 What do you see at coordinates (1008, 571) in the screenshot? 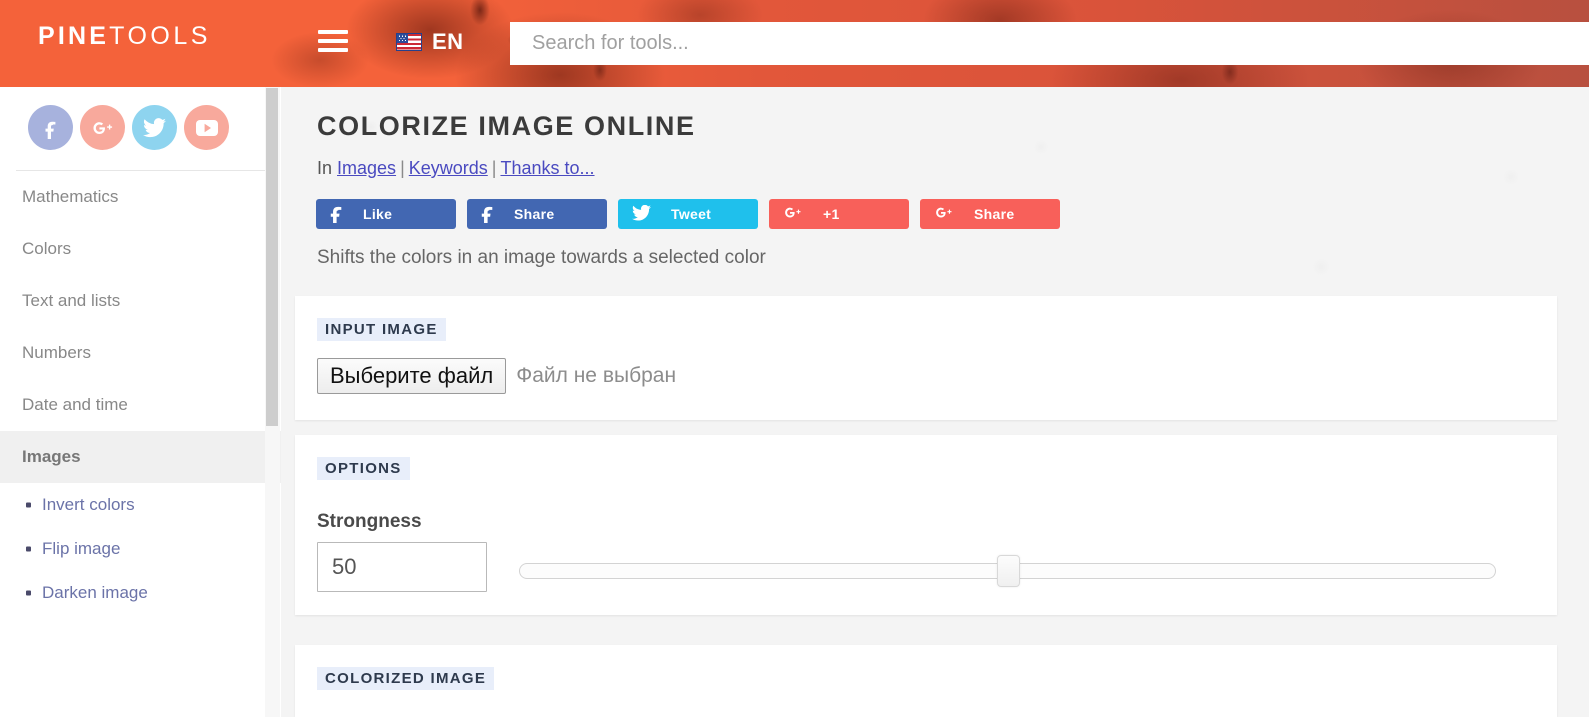
I see `slider-thumb` at bounding box center [1008, 571].